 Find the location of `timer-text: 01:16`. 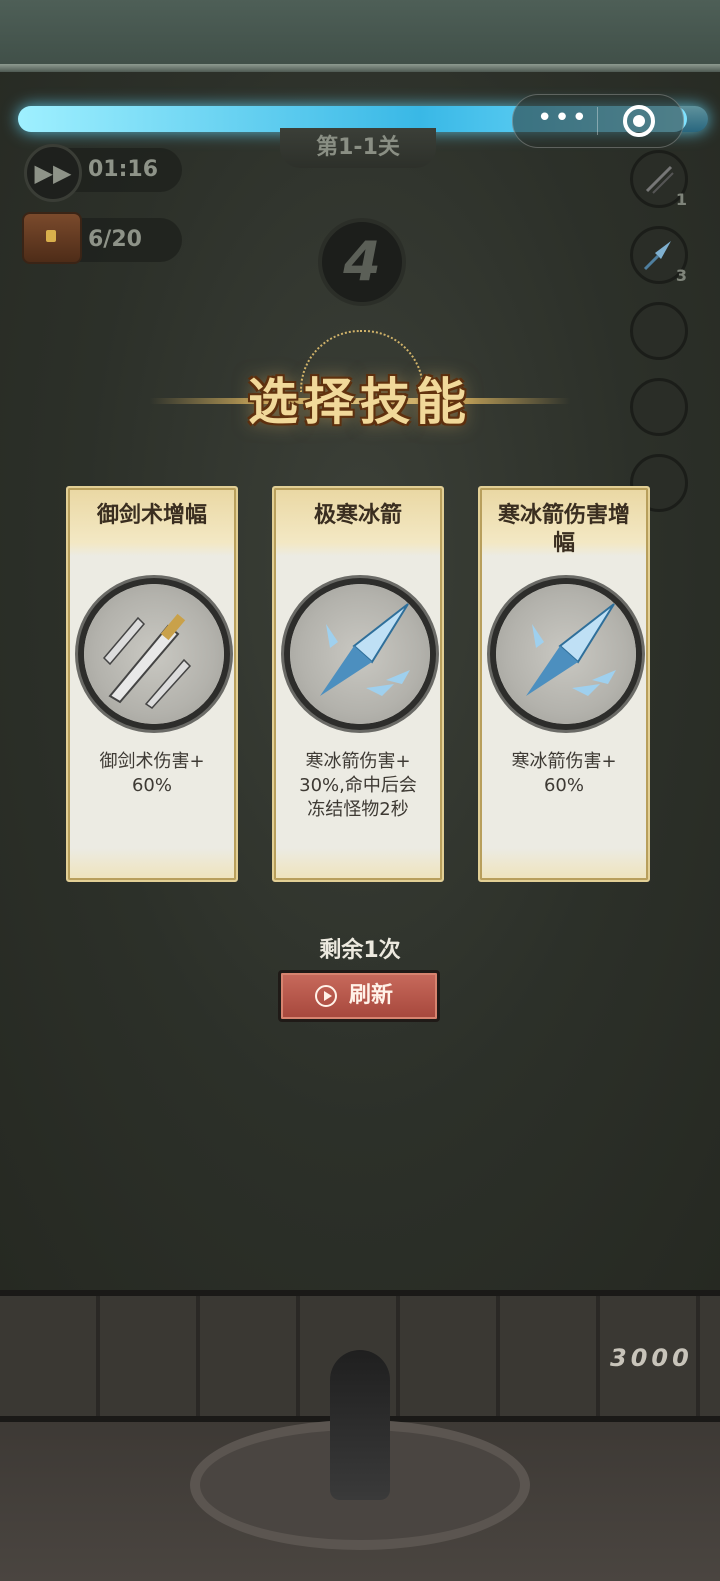

timer-text: 01:16 is located at coordinates (123, 169).